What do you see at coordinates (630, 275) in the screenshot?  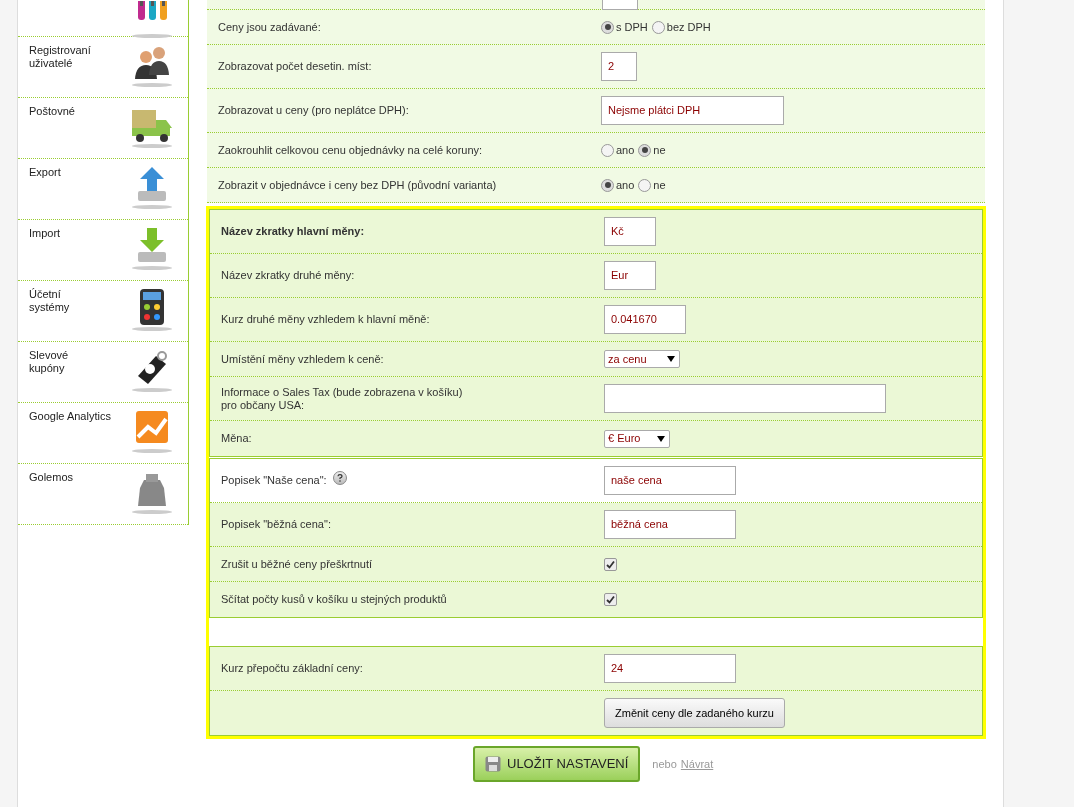 I see `input-field: Eur` at bounding box center [630, 275].